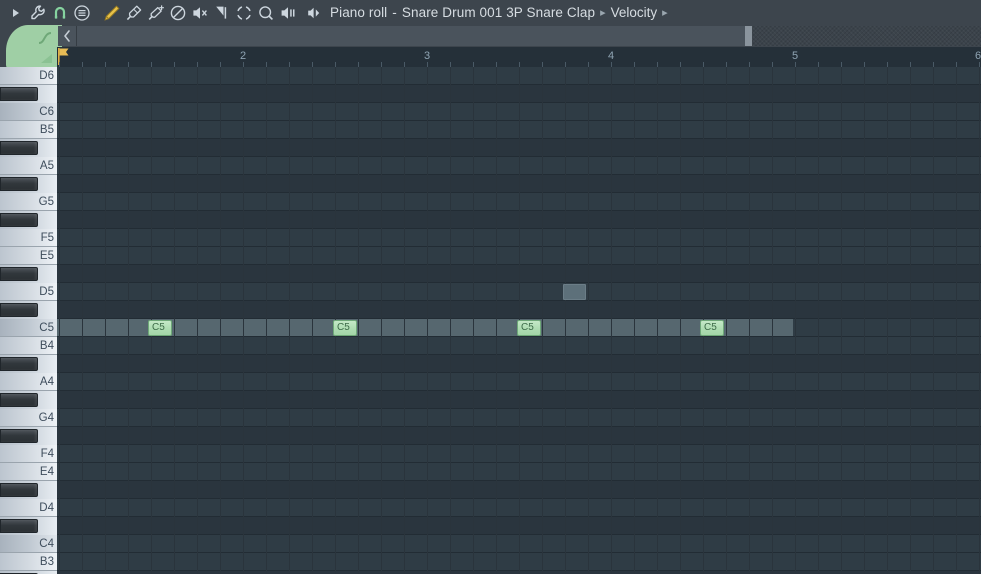 The image size is (981, 574). Describe the element at coordinates (19, 94) in the screenshot. I see `piano-key-cs6` at that location.